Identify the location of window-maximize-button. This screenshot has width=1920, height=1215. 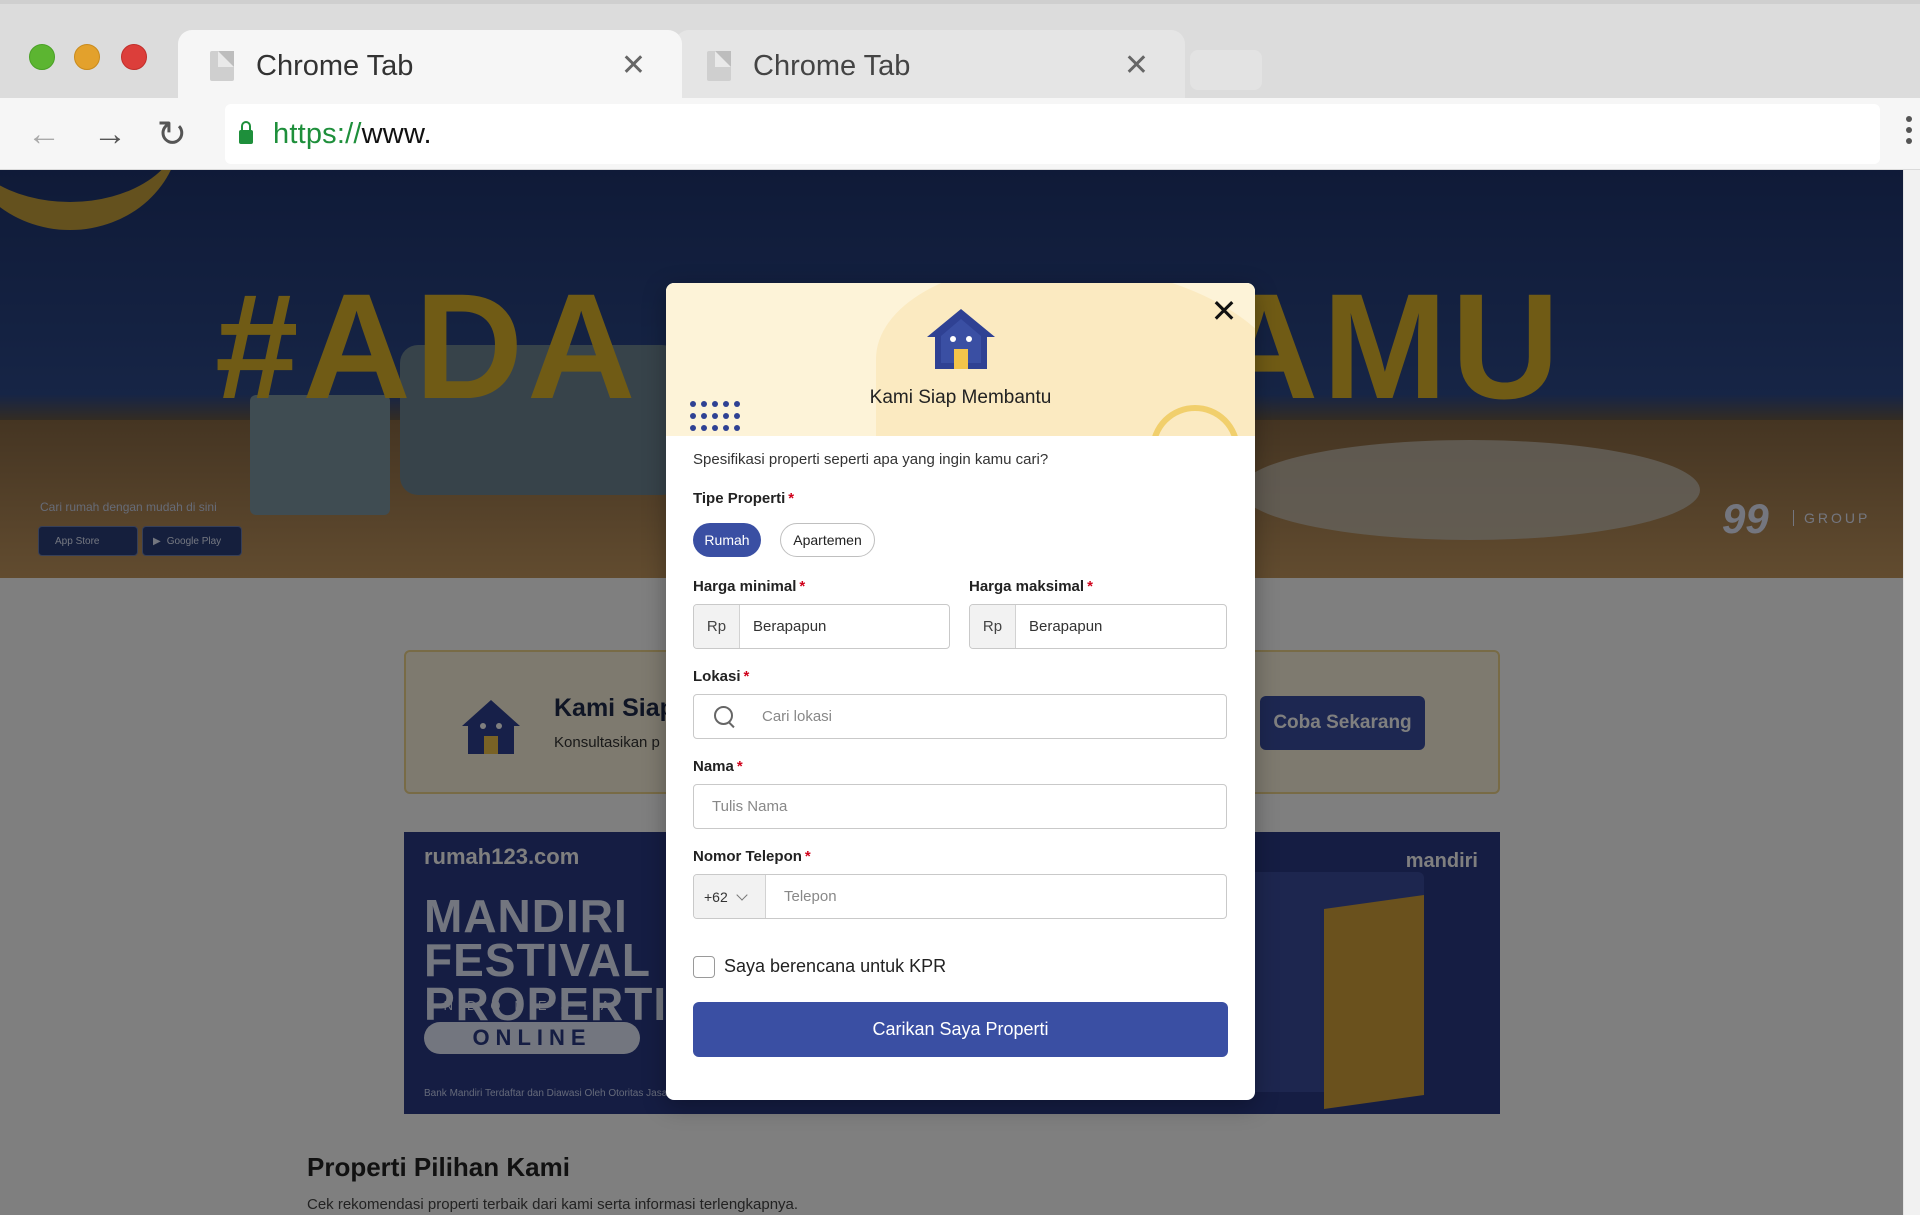
(42, 57).